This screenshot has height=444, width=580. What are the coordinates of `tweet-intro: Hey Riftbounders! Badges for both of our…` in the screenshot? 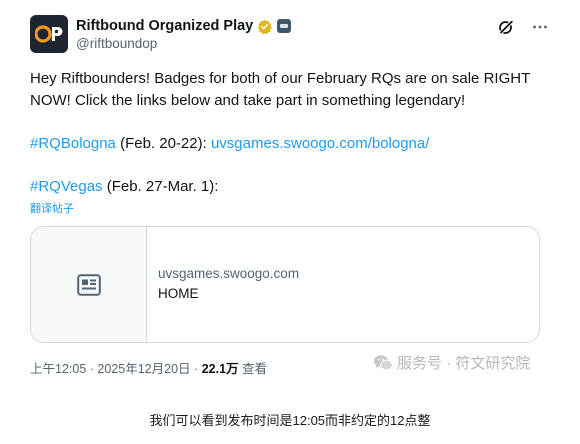 It's located at (280, 89).